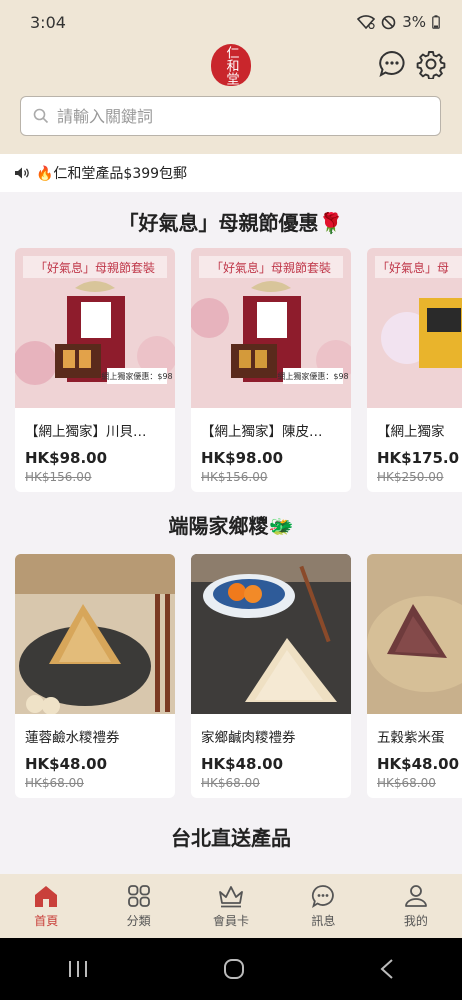 Image resolution: width=462 pixels, height=1000 pixels. I want to click on chat-icon, so click(392, 64).